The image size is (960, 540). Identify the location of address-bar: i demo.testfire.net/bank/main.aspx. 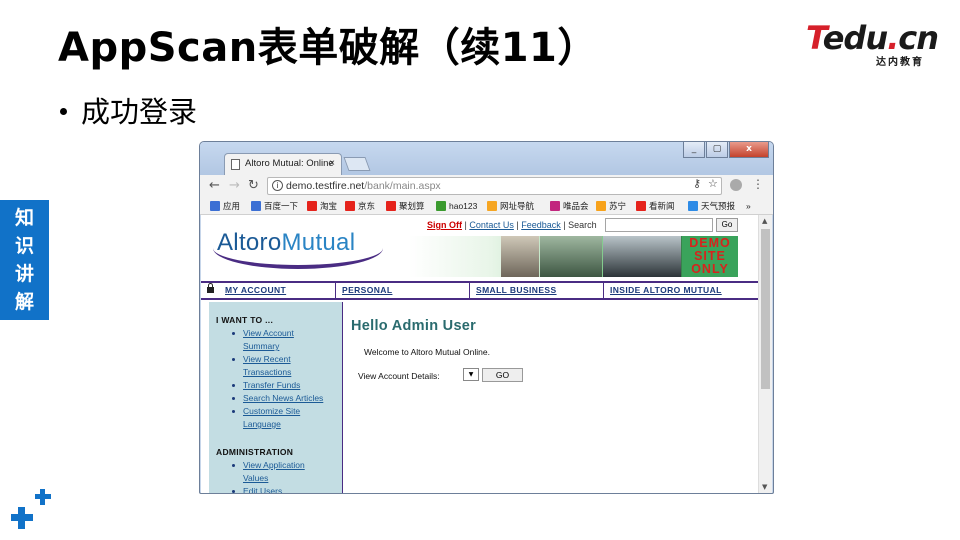
(494, 186).